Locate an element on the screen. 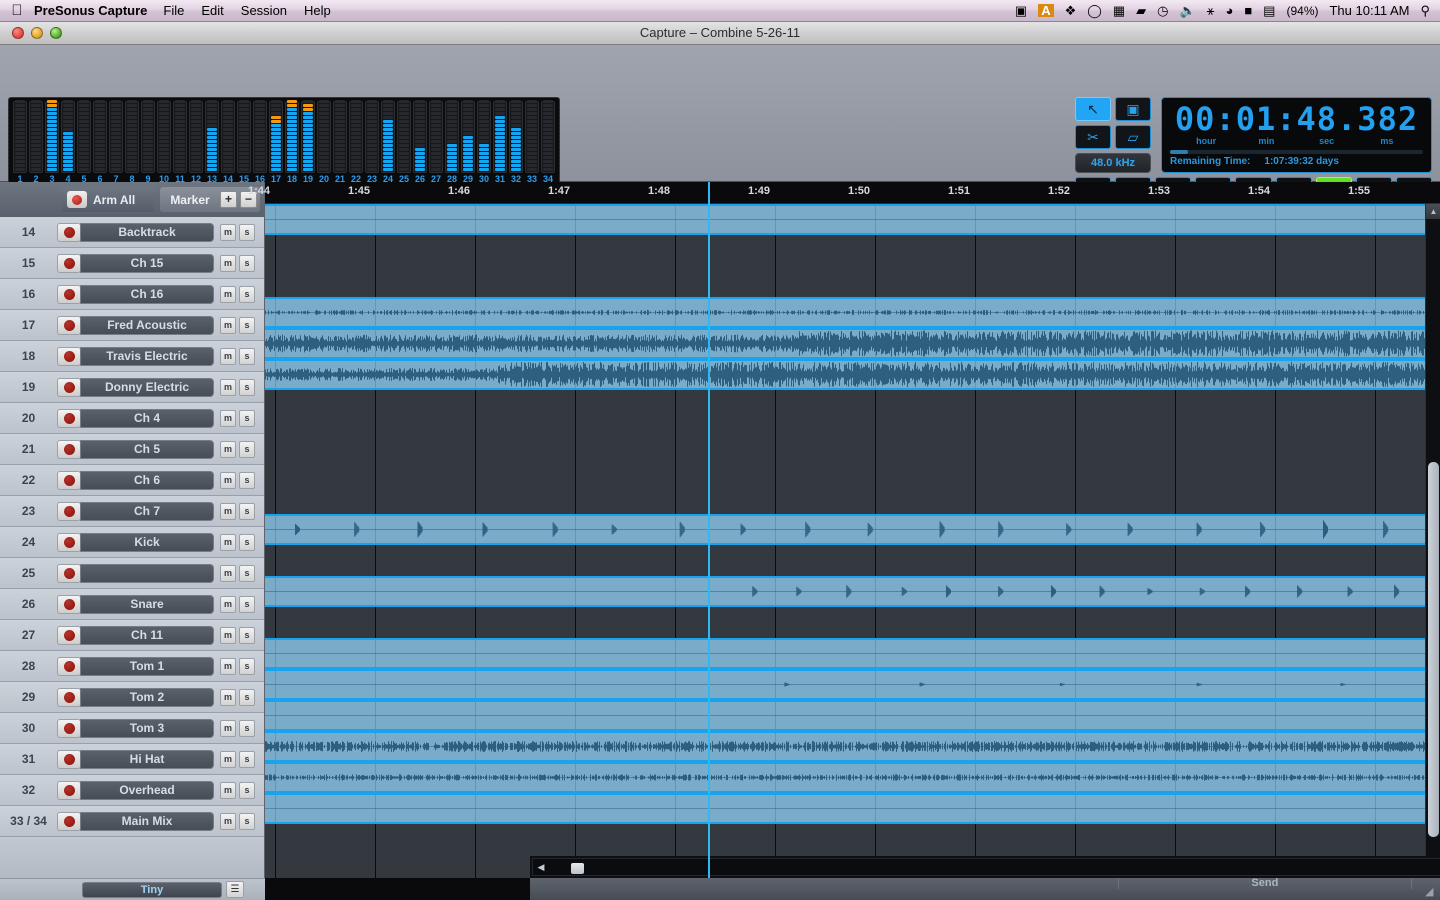 This screenshot has width=1440, height=900. scroll-up-arrow: ▲ is located at coordinates (1433, 211).